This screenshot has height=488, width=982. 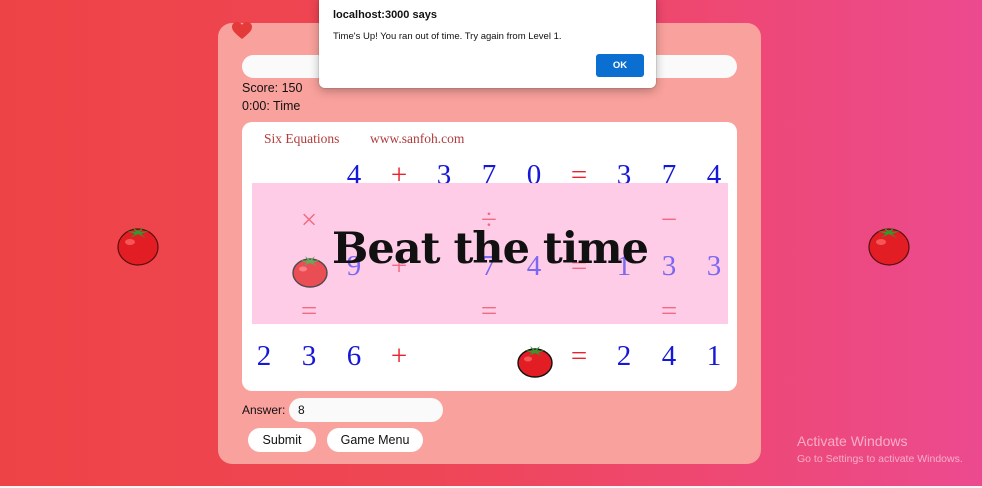 What do you see at coordinates (852, 441) in the screenshot?
I see `activate-windows-title: Activate Windows` at bounding box center [852, 441].